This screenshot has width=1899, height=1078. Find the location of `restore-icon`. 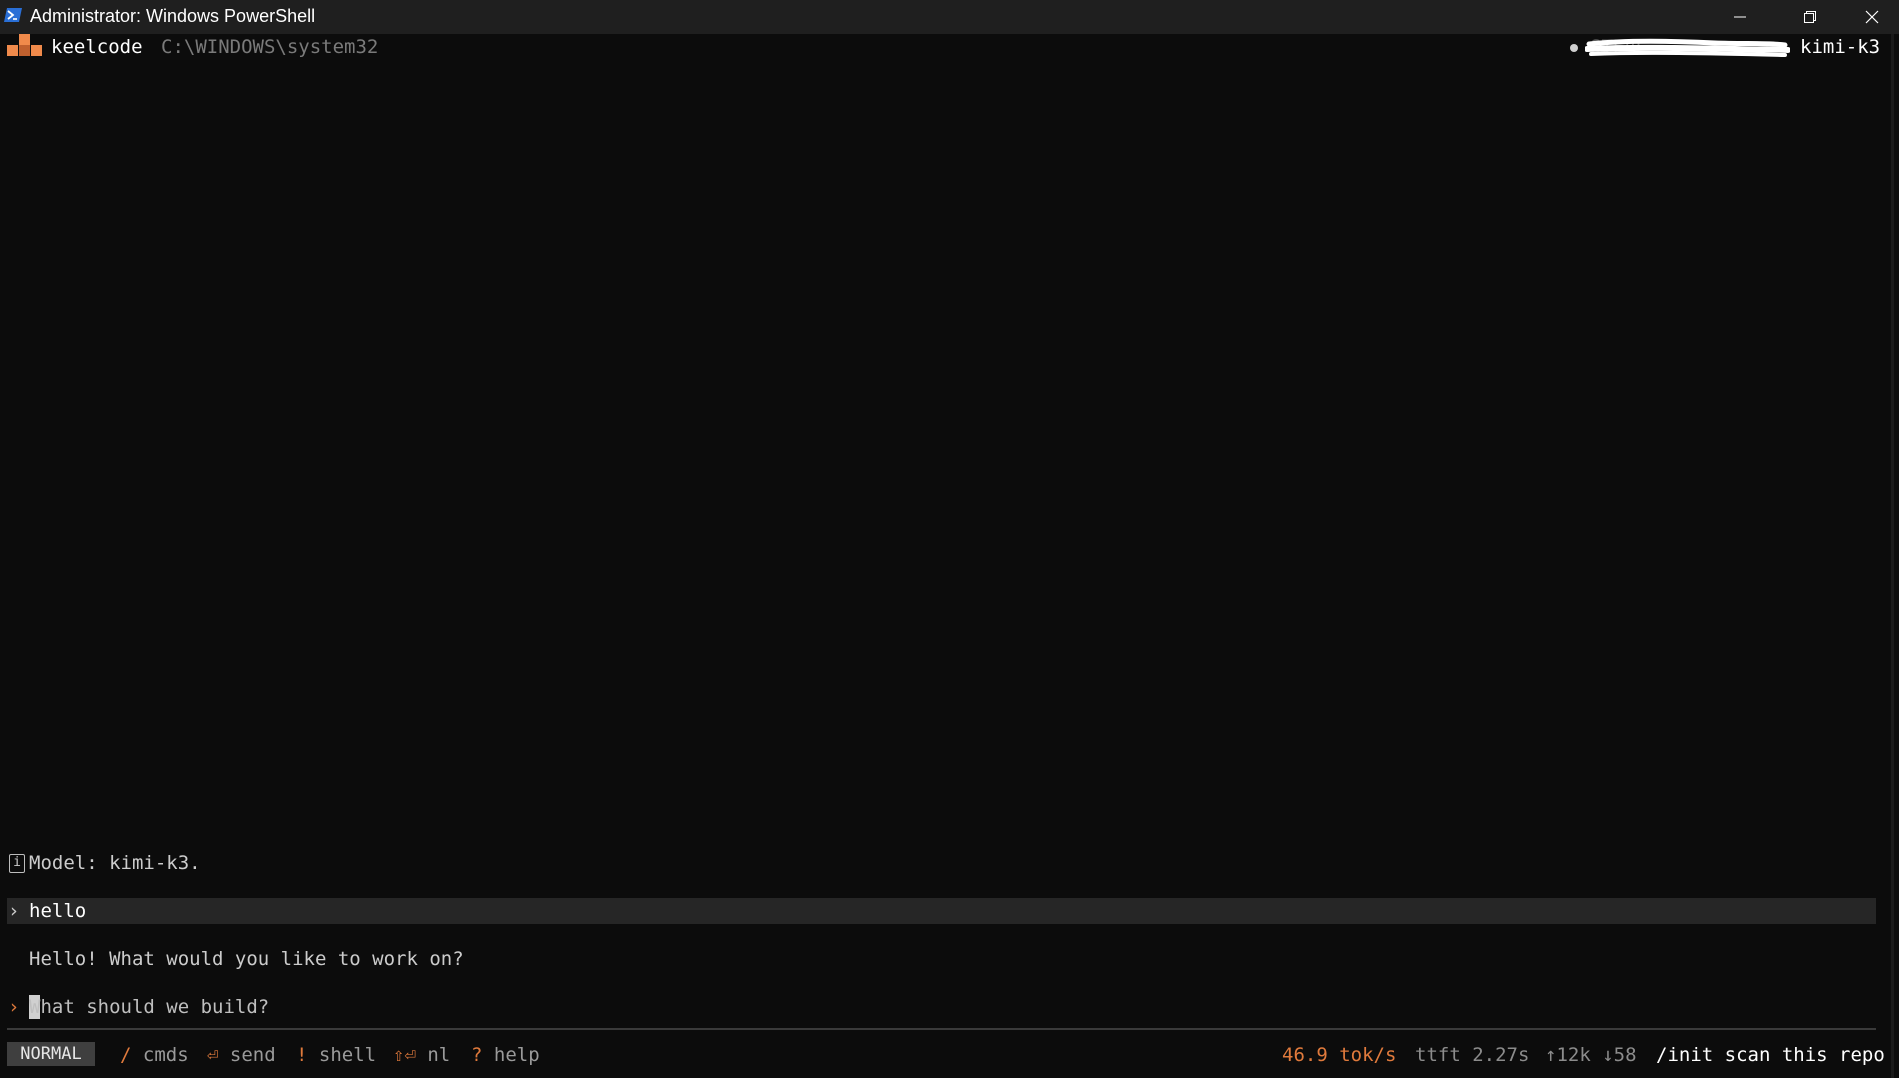

restore-icon is located at coordinates (1810, 17).